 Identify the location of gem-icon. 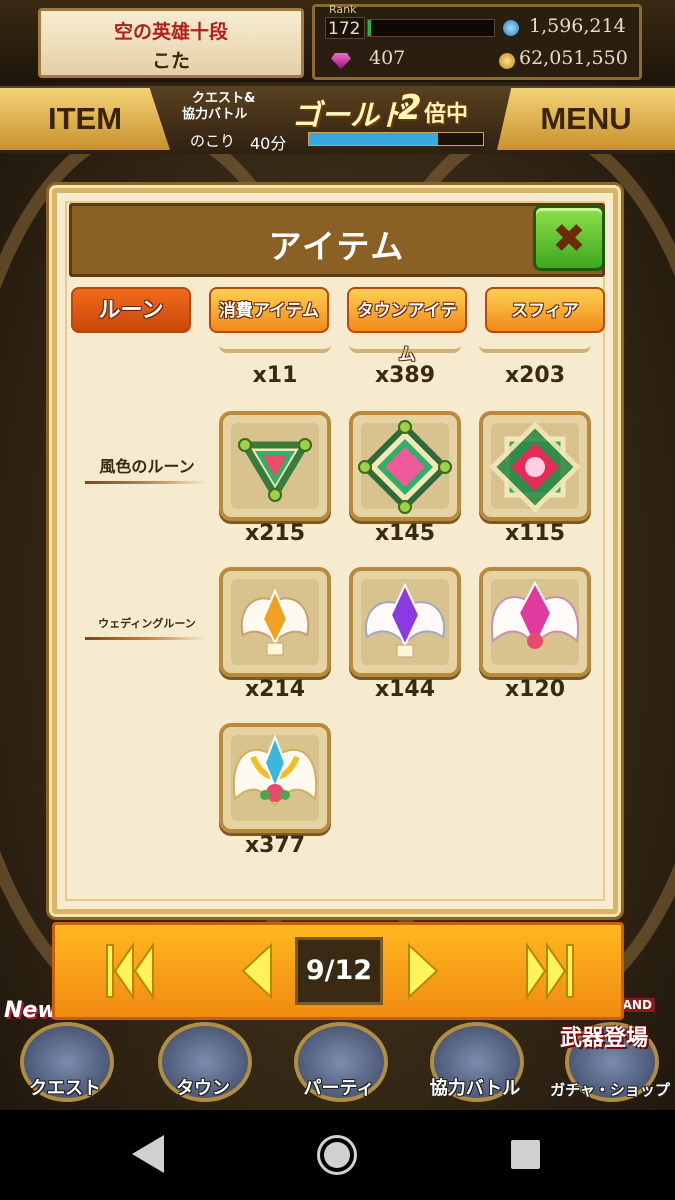
(341, 61).